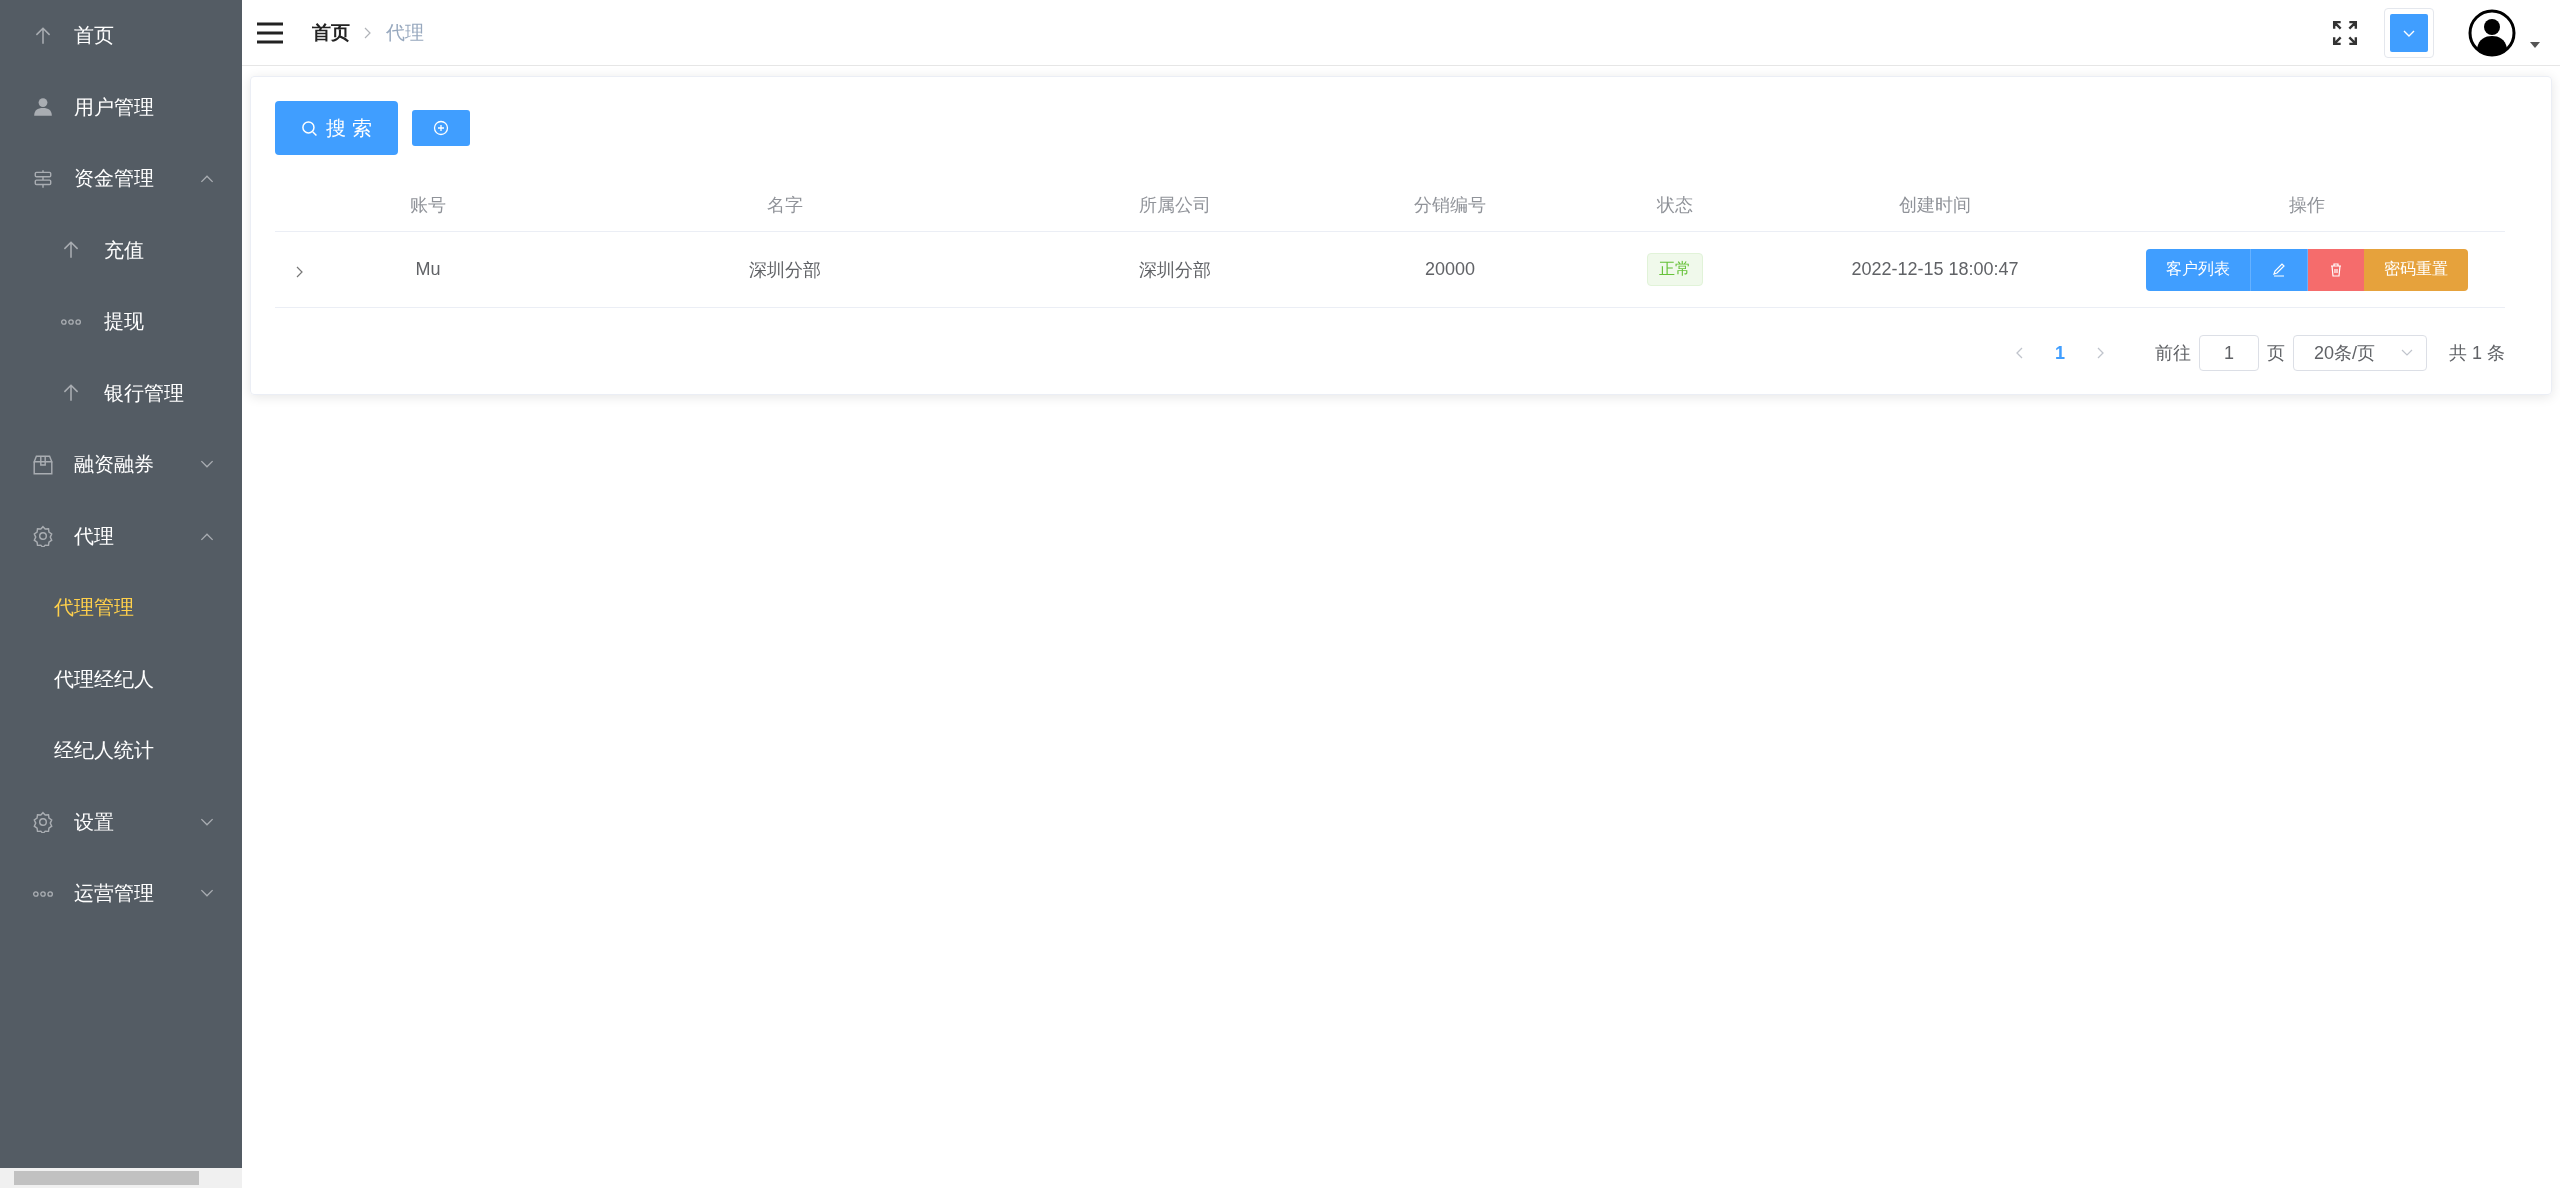 The width and height of the screenshot is (2560, 1188). I want to click on add-button, so click(440, 128).